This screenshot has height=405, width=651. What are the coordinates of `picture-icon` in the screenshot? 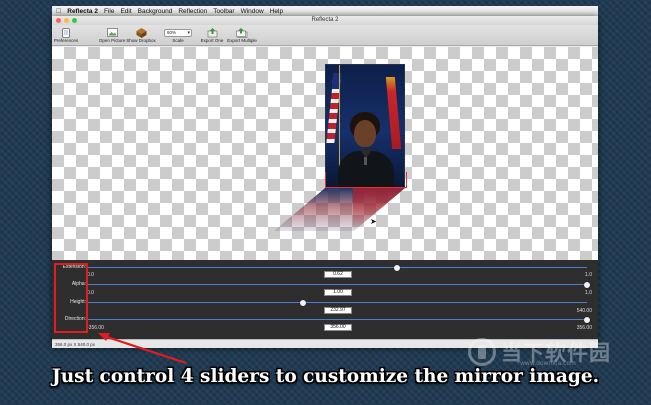 It's located at (112, 32).